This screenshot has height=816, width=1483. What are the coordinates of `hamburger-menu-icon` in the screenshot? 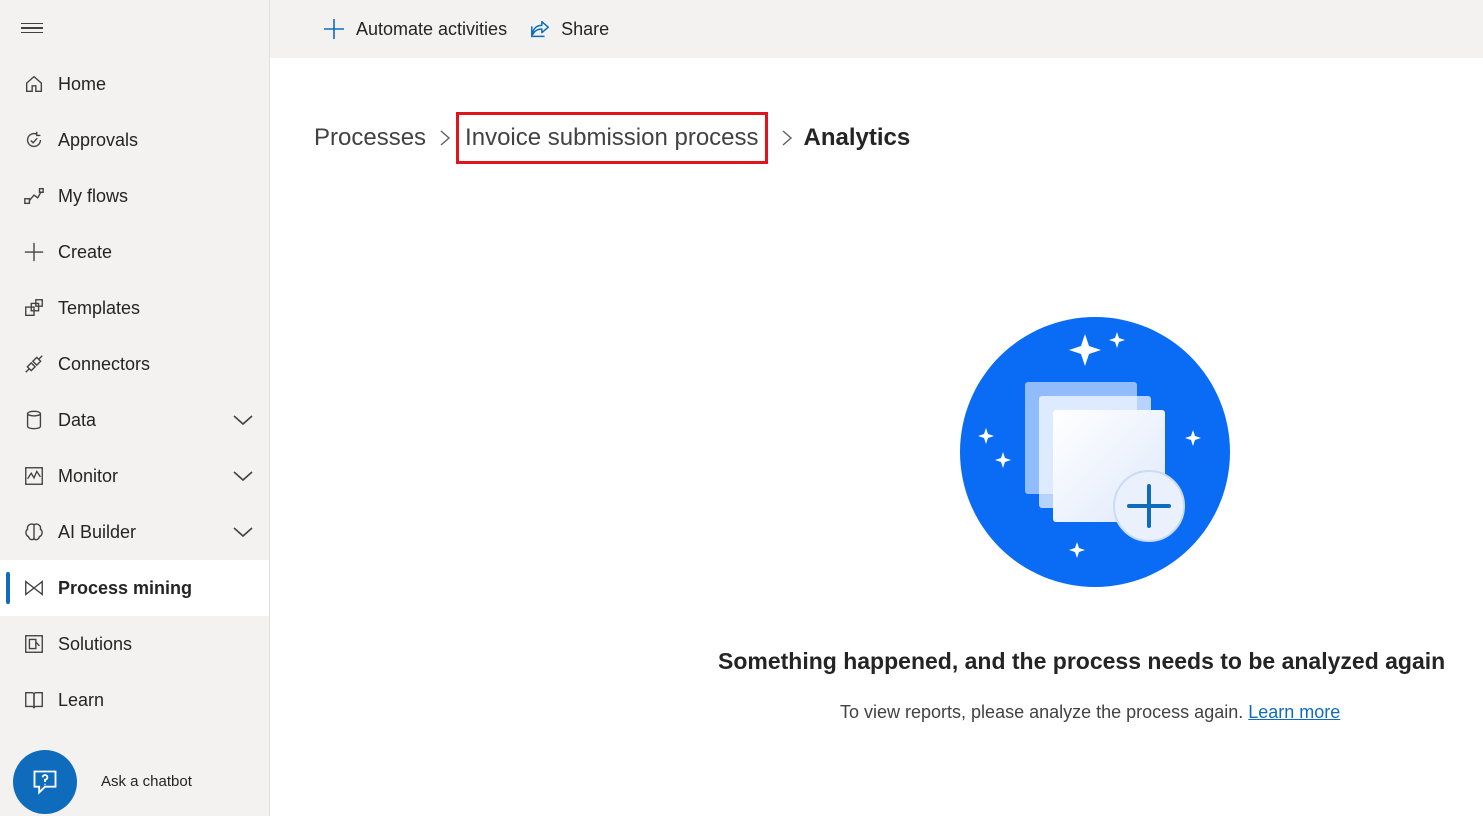 It's located at (32, 28).